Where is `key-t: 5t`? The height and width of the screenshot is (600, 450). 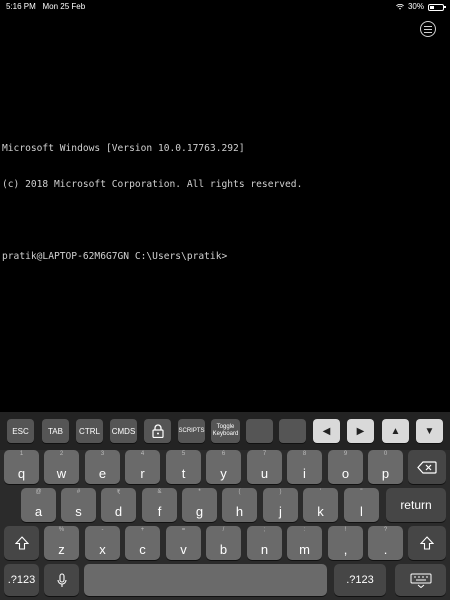 key-t: 5t is located at coordinates (183, 467).